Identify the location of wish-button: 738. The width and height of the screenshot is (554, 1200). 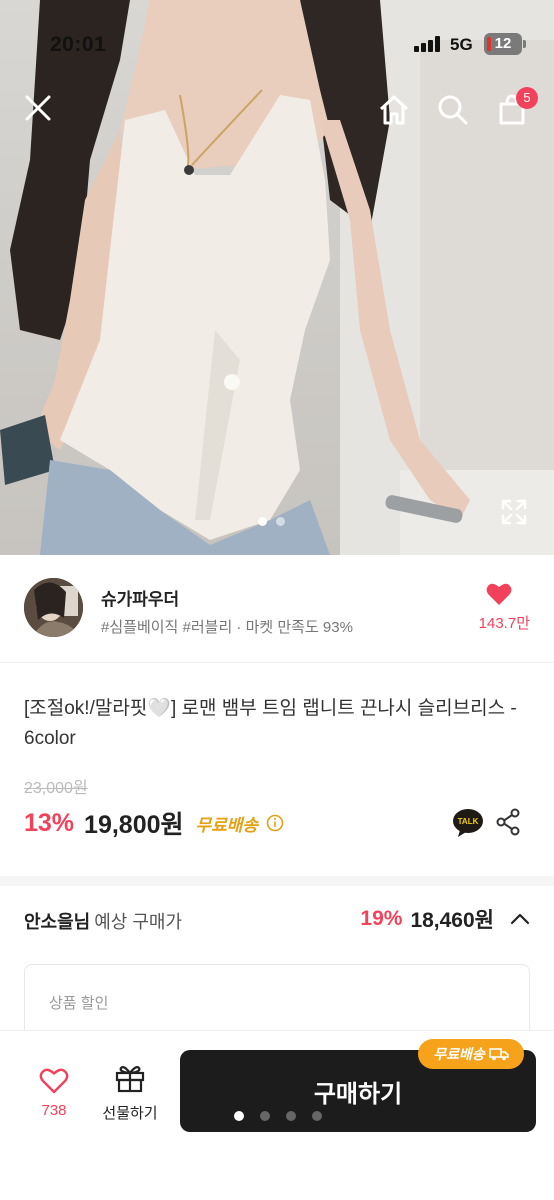
(54, 1093).